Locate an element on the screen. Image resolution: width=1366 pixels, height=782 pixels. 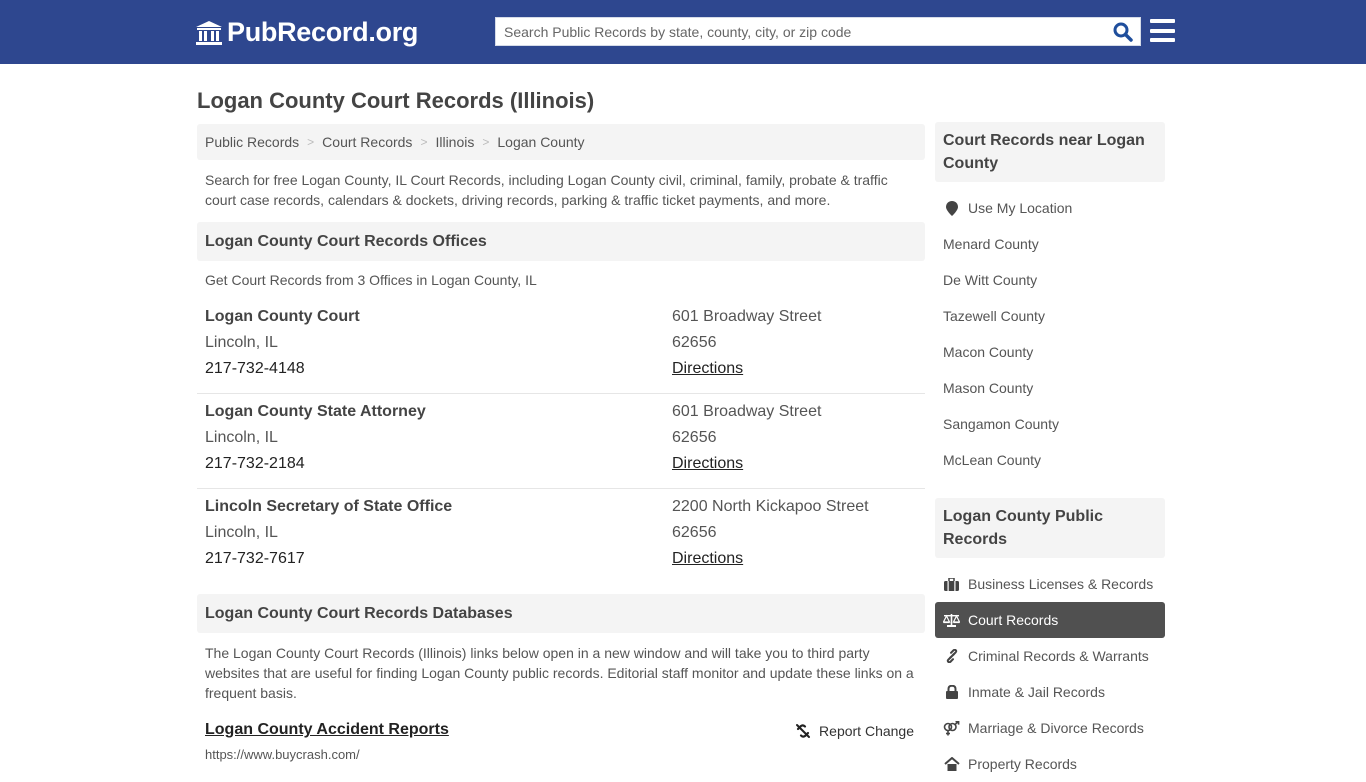
broken-link-icon is located at coordinates (803, 731).